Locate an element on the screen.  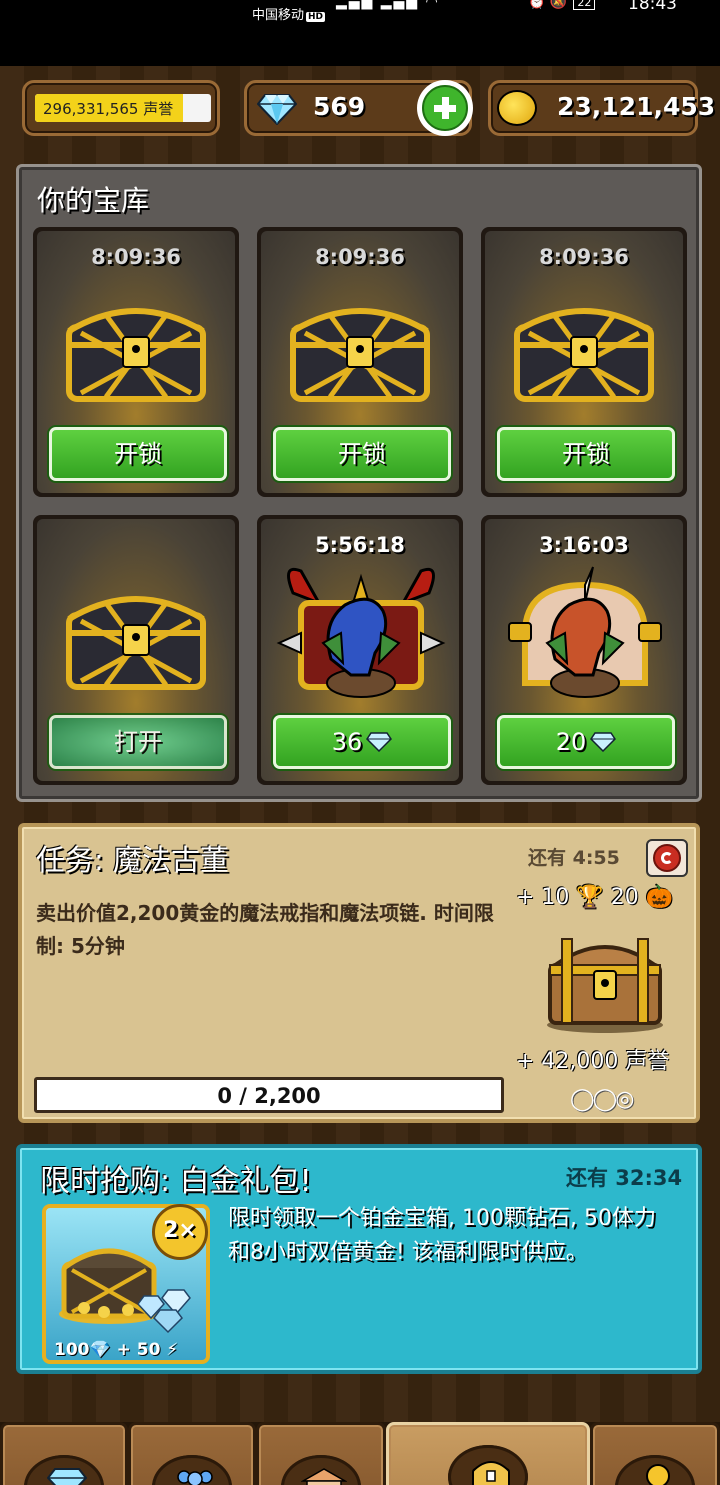
quest-progress-bar: 0 / 2,200 is located at coordinates (269, 1095).